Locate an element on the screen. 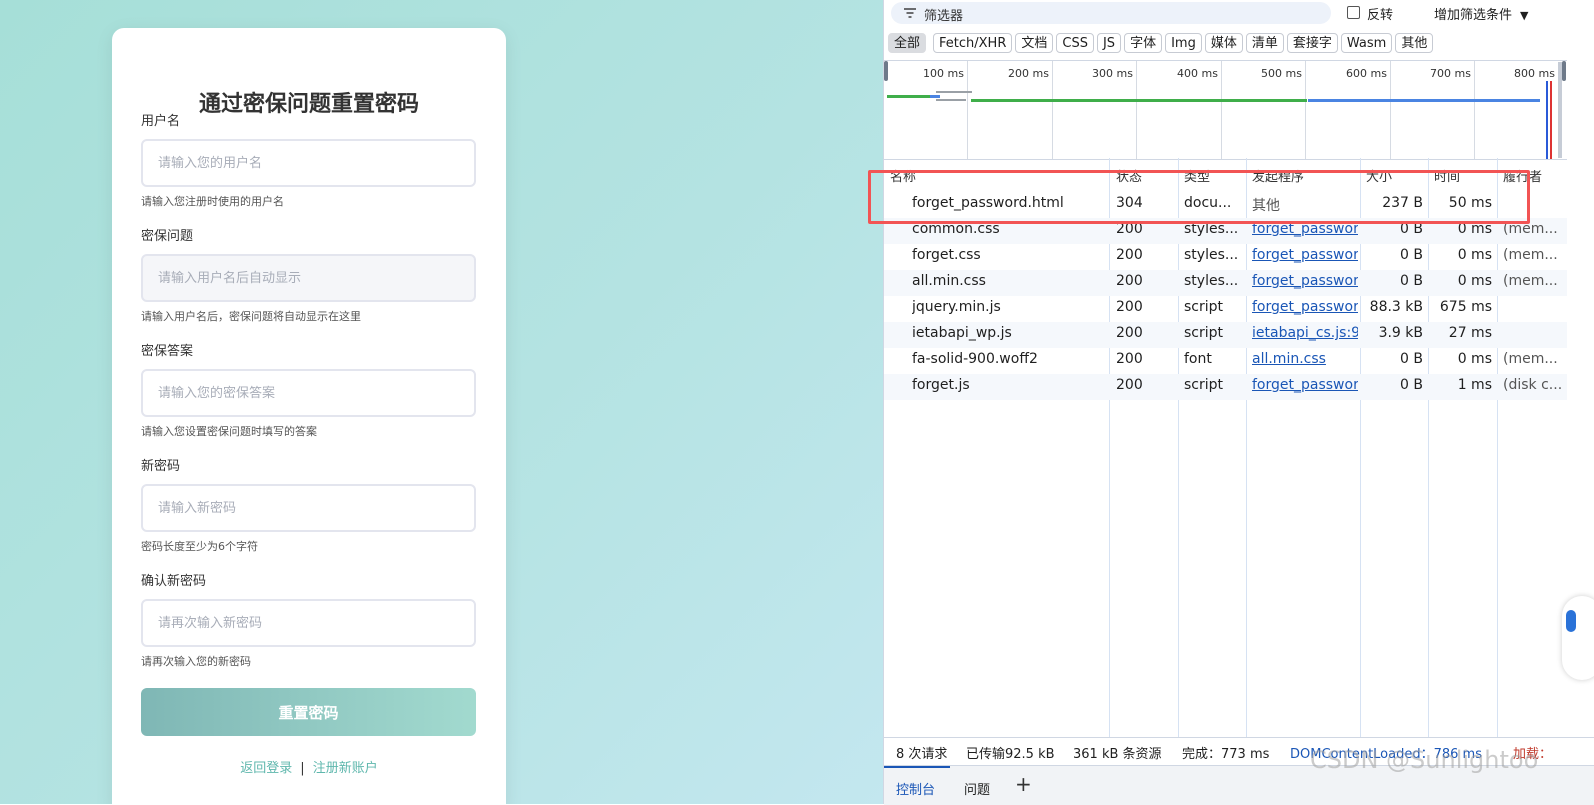 The width and height of the screenshot is (1594, 805). request-initiator-link: ietabapi_cs.js:96 is located at coordinates (1305, 333).